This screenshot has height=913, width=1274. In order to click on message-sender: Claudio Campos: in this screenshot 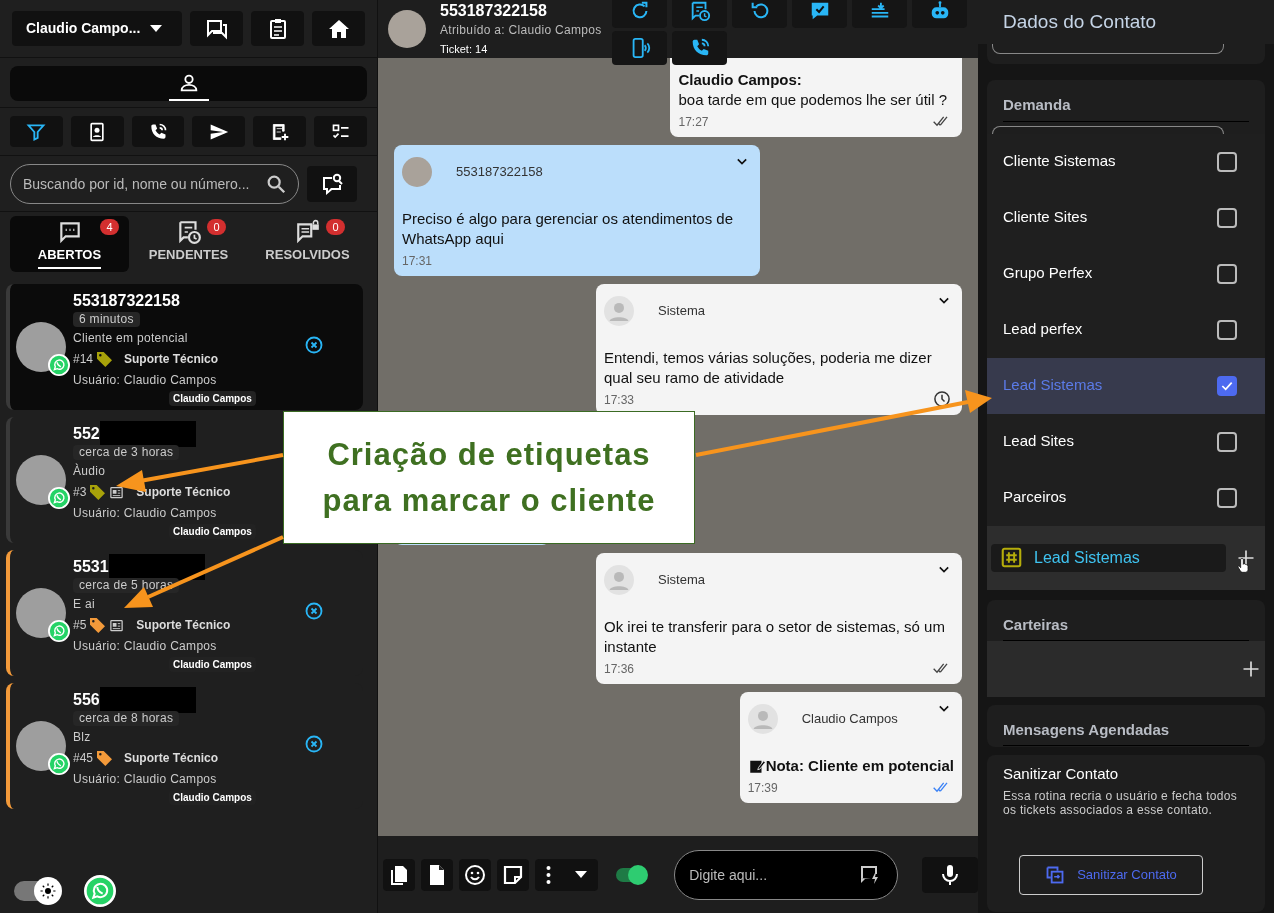, I will do `click(740, 80)`.